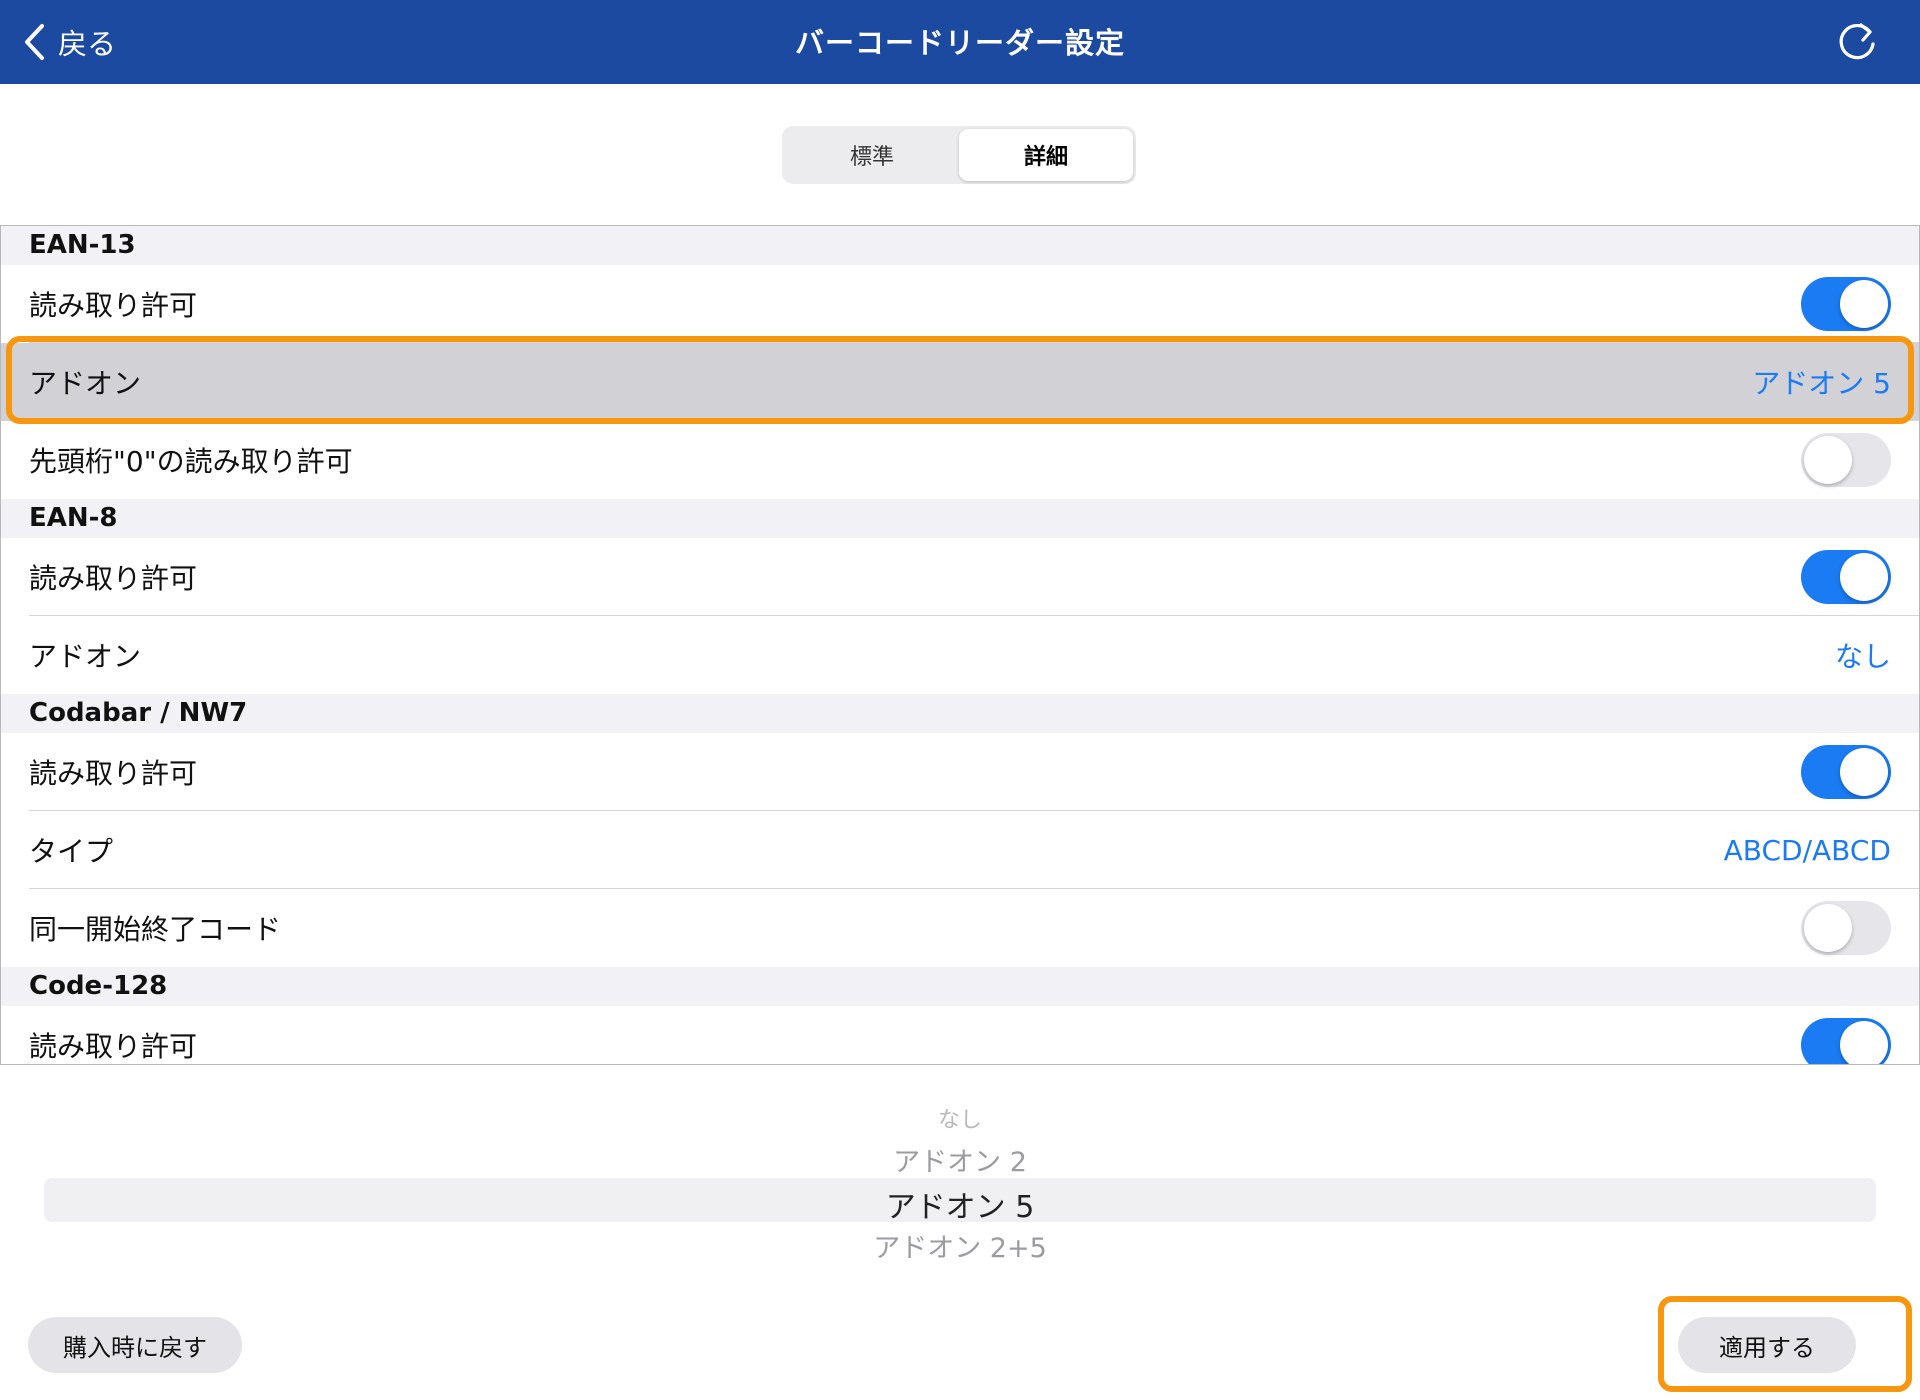 This screenshot has width=1920, height=1400. What do you see at coordinates (960, 655) in the screenshot?
I see `addon-row: アドオン なし` at bounding box center [960, 655].